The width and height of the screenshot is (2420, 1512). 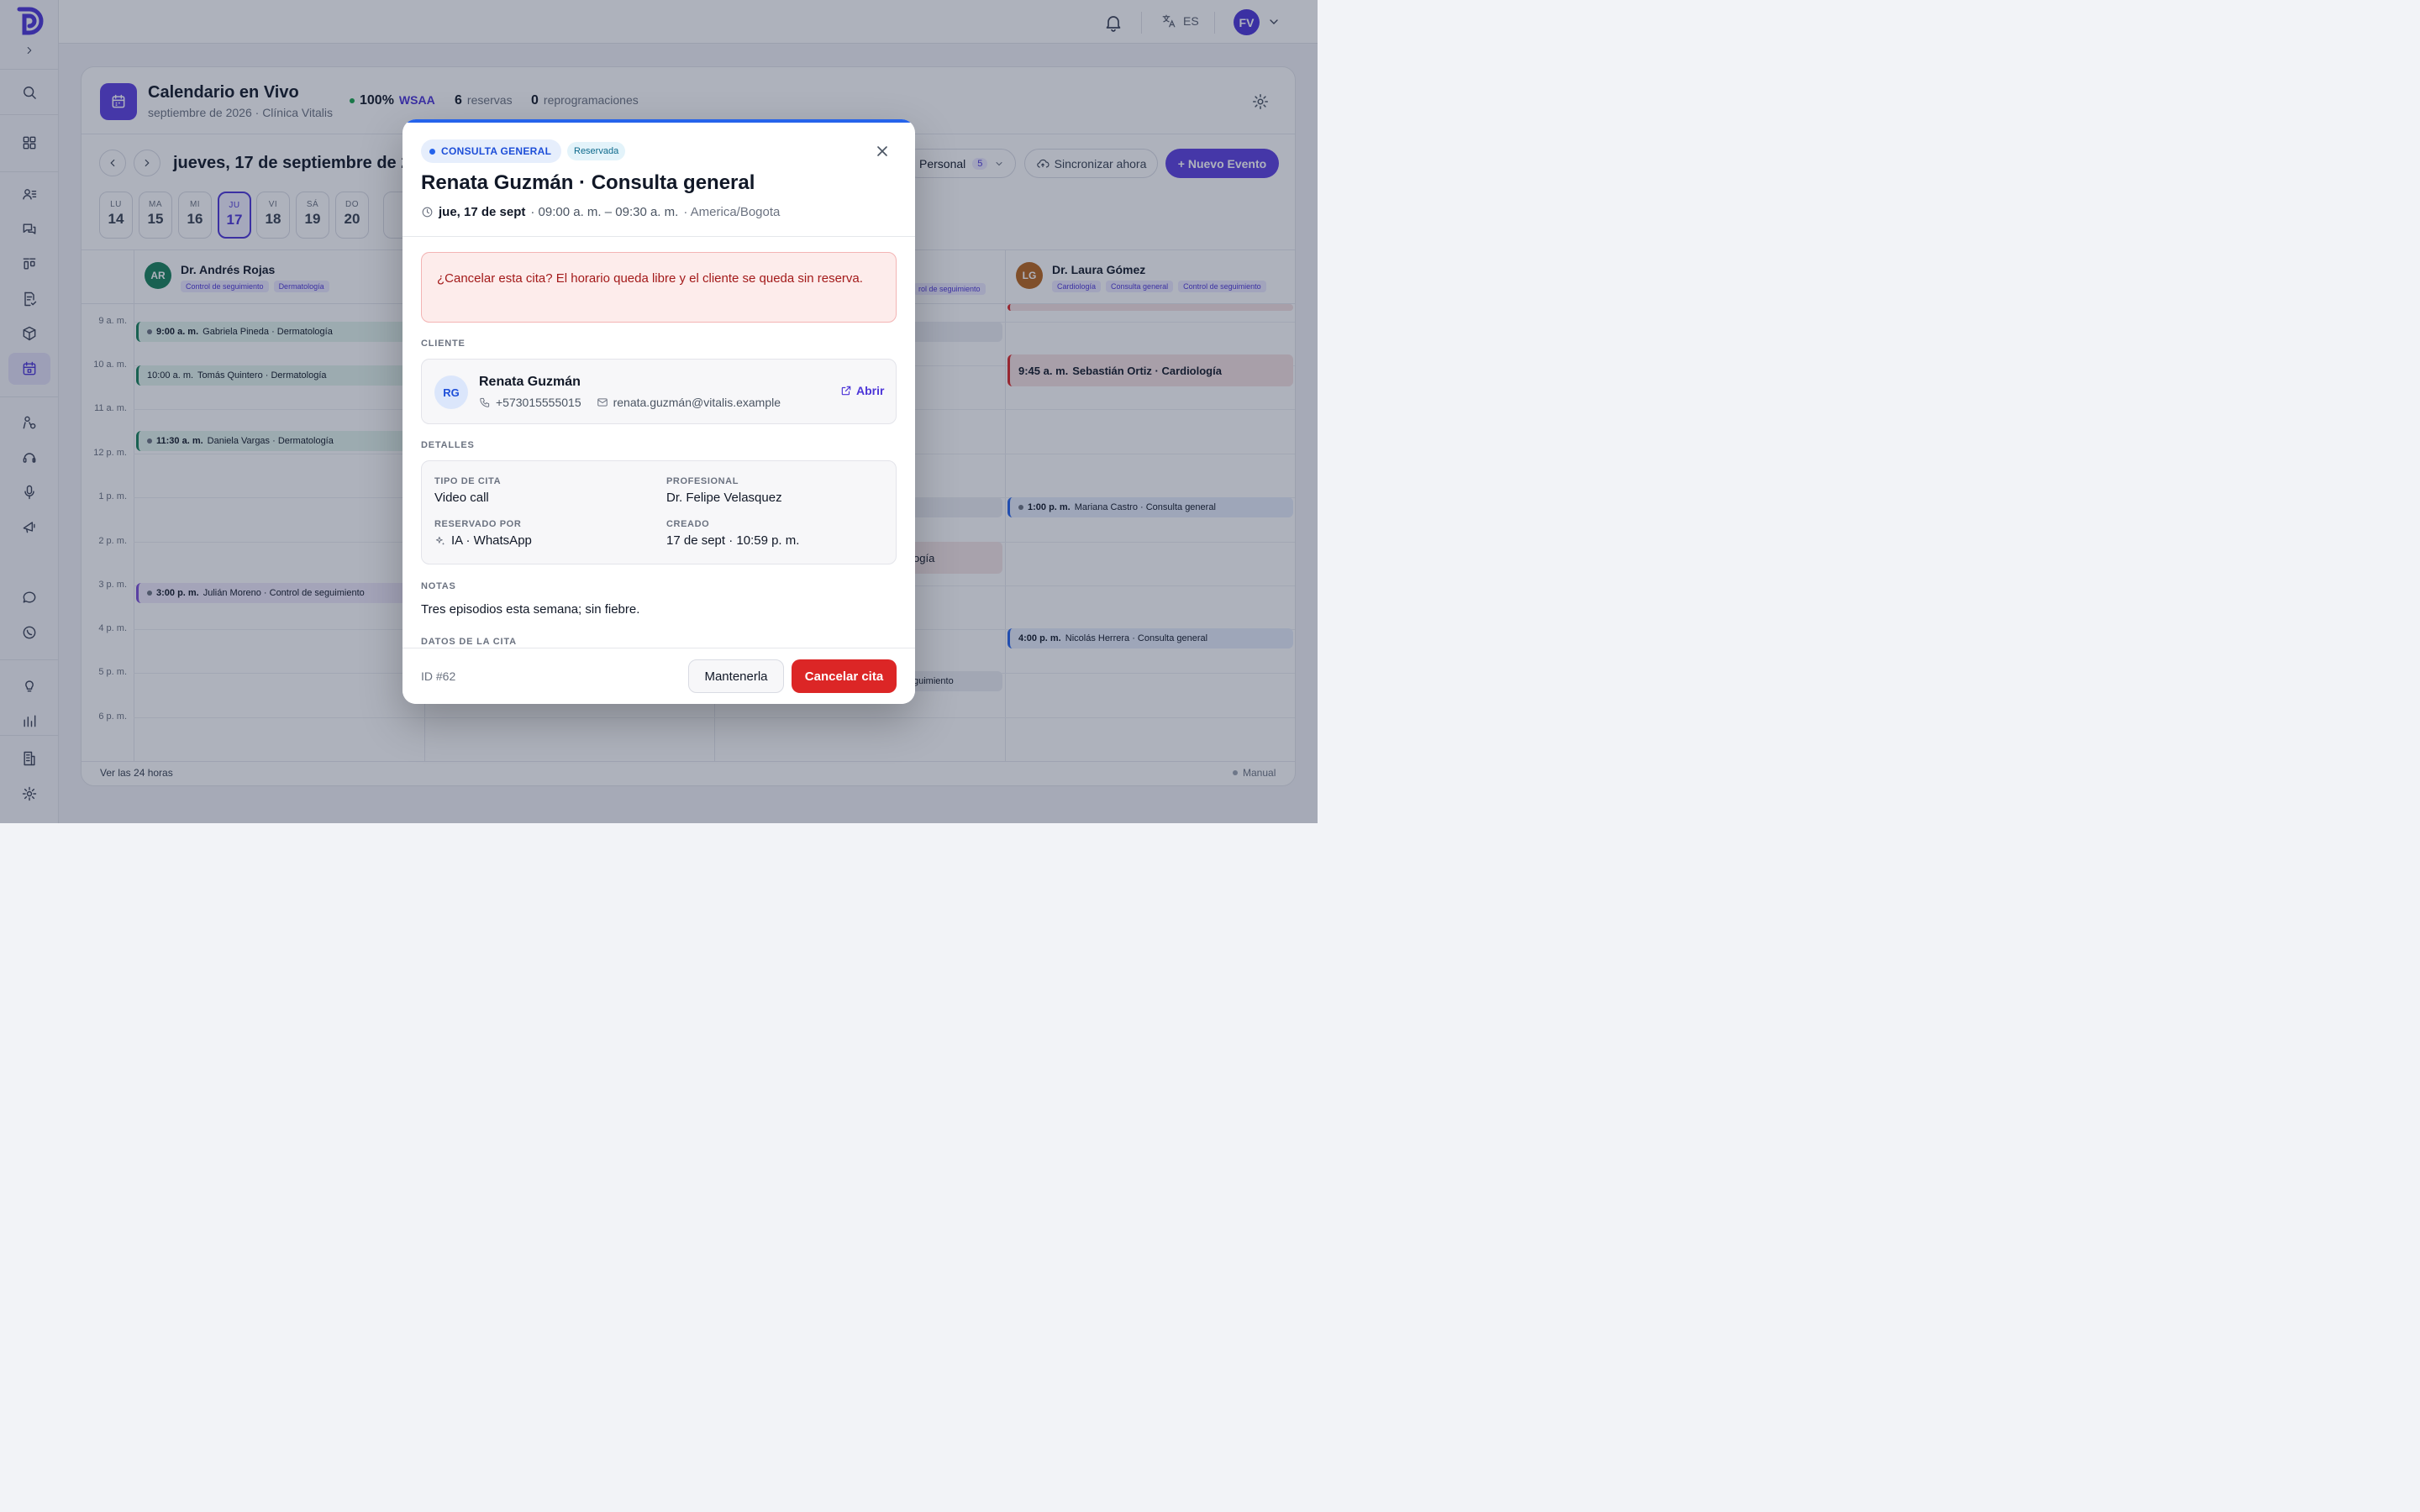 What do you see at coordinates (732, 212) in the screenshot?
I see `appointment-timezone: · America/Bogota` at bounding box center [732, 212].